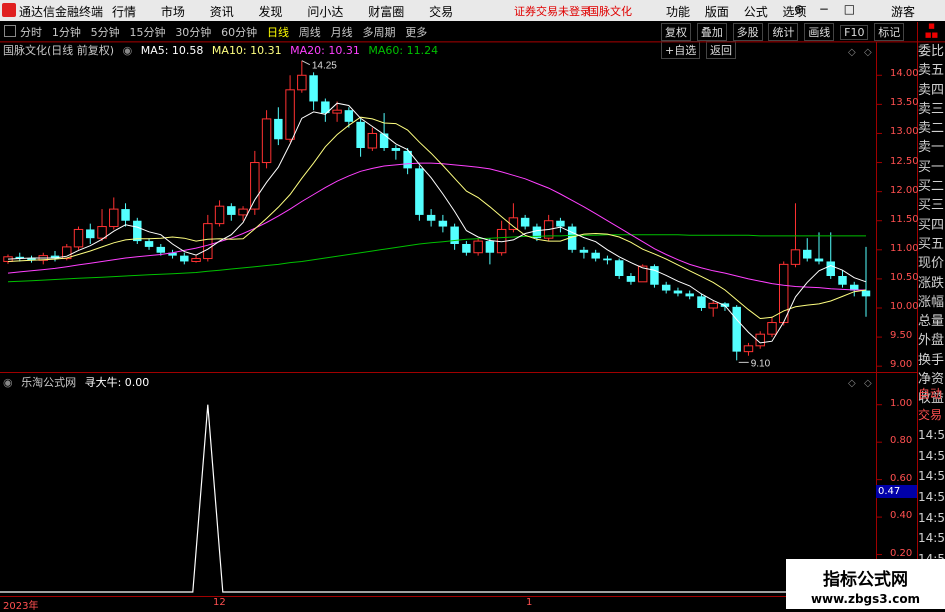 The width and height of the screenshot is (945, 612). What do you see at coordinates (901, 336) in the screenshot?
I see `price-tick-label: 9.50` at bounding box center [901, 336].